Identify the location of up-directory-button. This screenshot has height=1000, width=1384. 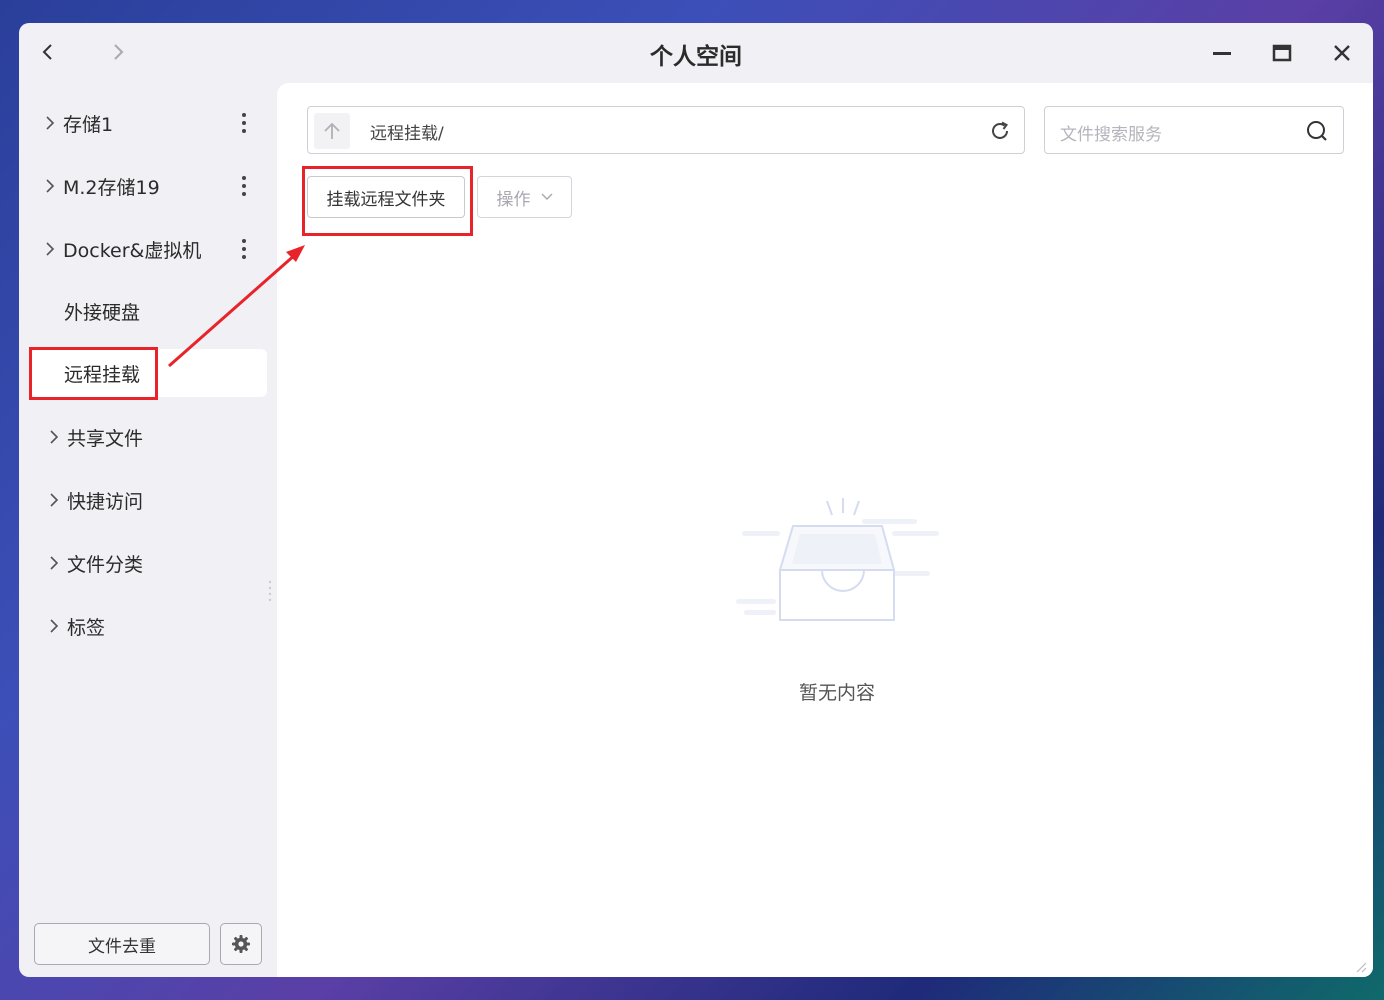
(332, 131).